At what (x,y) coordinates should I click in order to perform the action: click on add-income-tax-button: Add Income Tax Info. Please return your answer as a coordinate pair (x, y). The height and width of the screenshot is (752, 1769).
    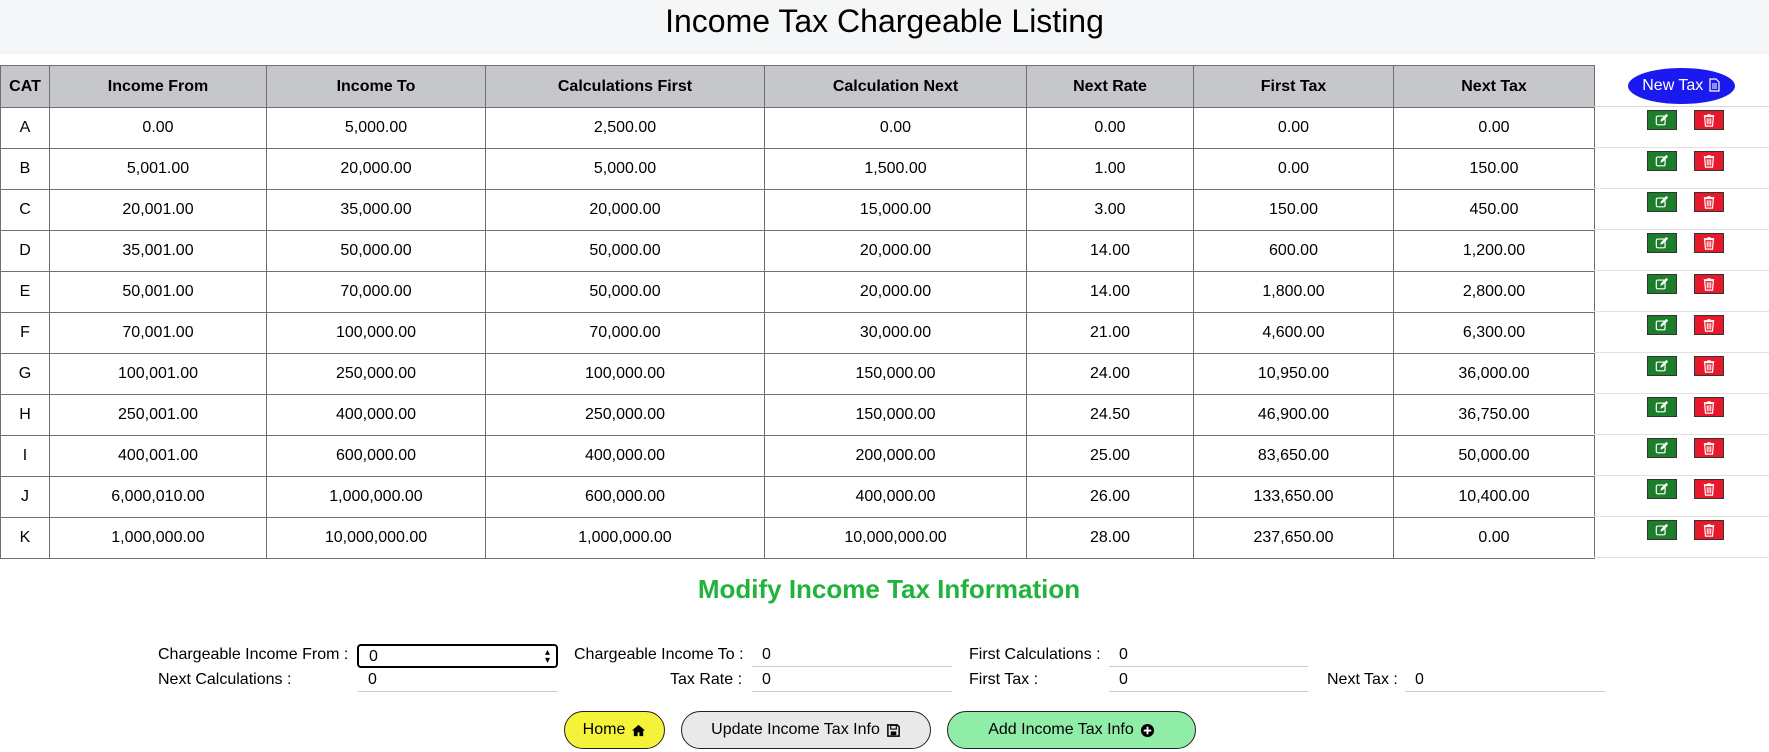
    Looking at the image, I should click on (1071, 730).